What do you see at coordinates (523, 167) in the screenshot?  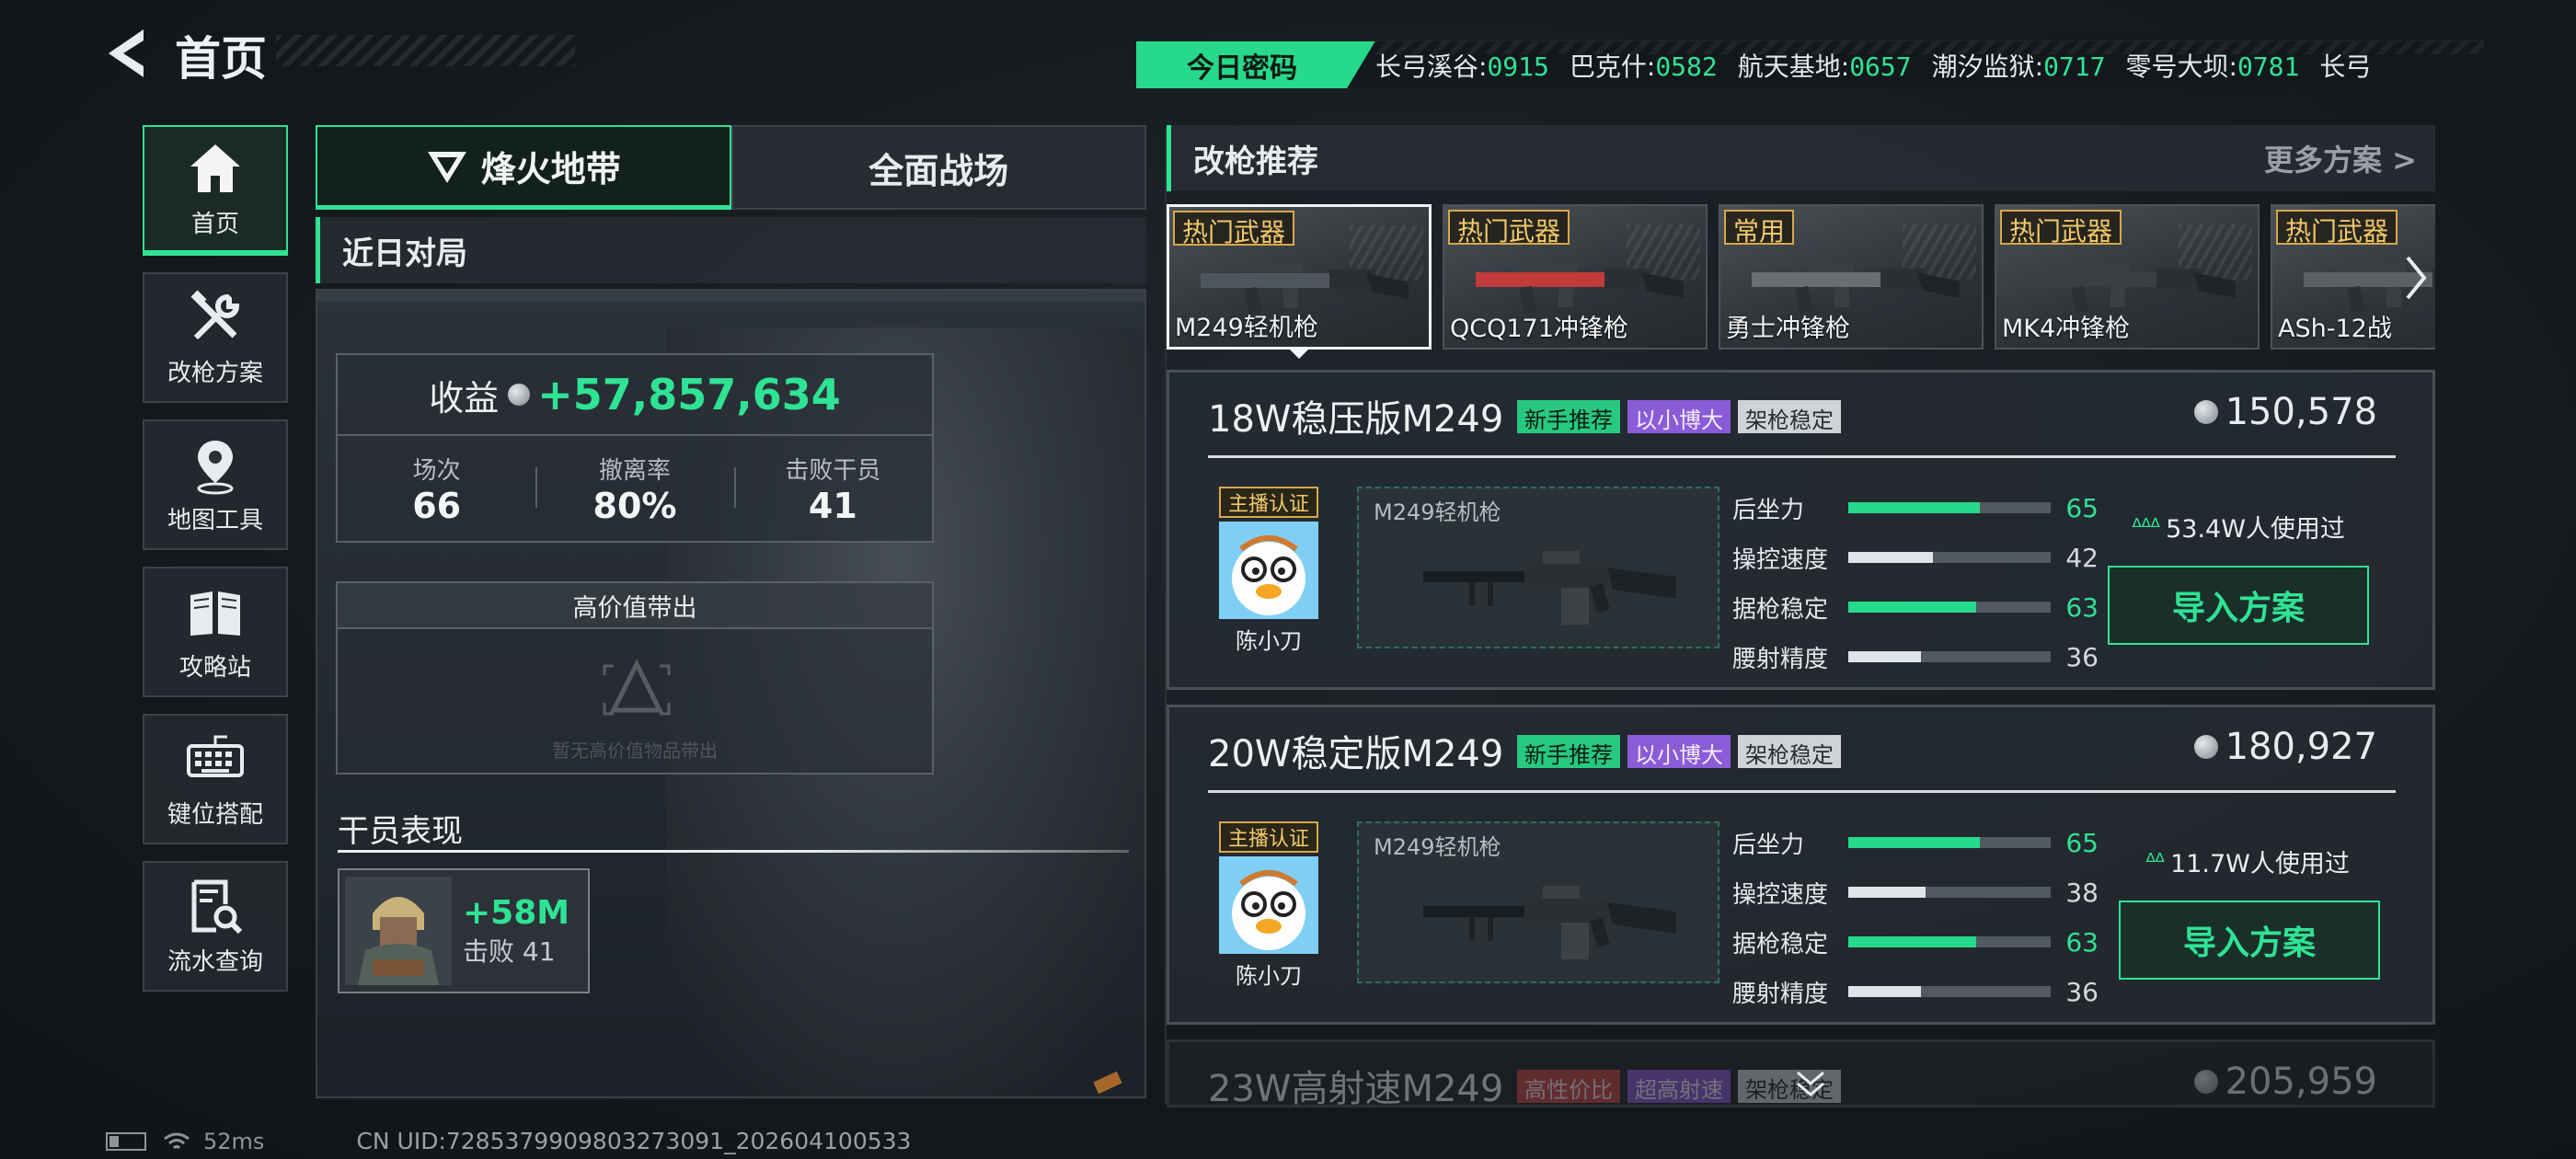 I see `tab-hazard-zone: 烽火地带` at bounding box center [523, 167].